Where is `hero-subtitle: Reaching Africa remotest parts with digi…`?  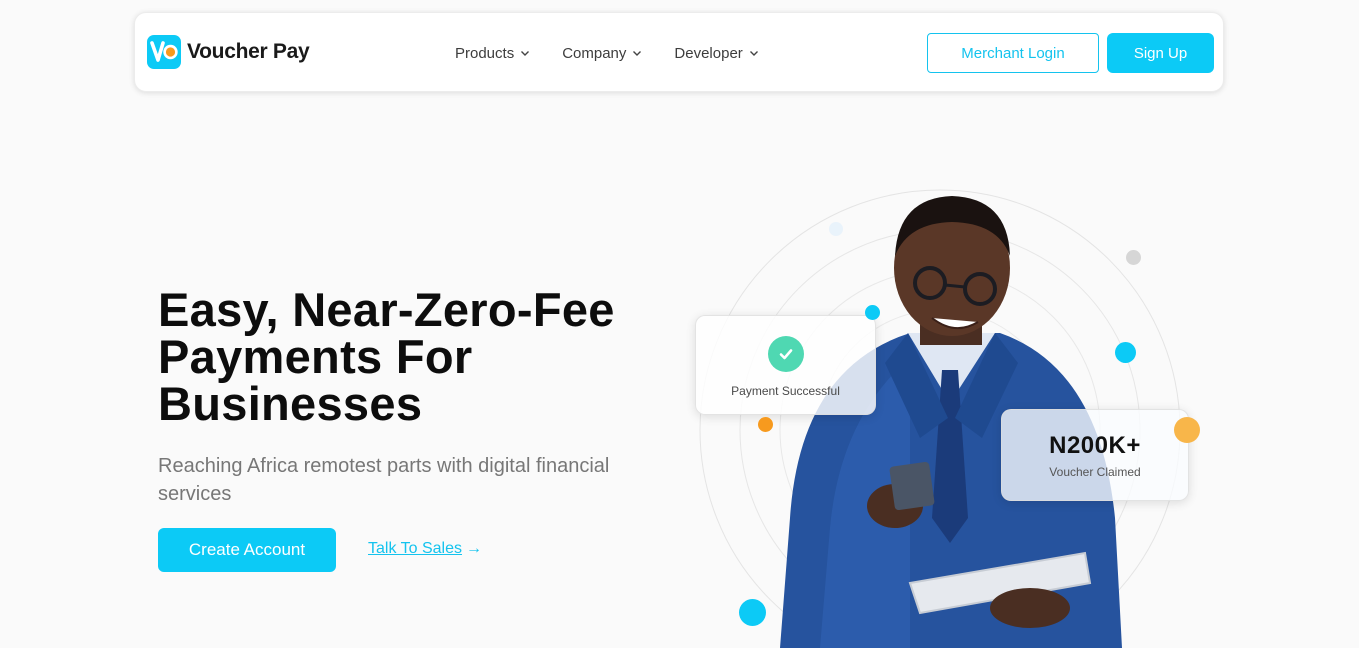 hero-subtitle: Reaching Africa remotest parts with digi… is located at coordinates (384, 480).